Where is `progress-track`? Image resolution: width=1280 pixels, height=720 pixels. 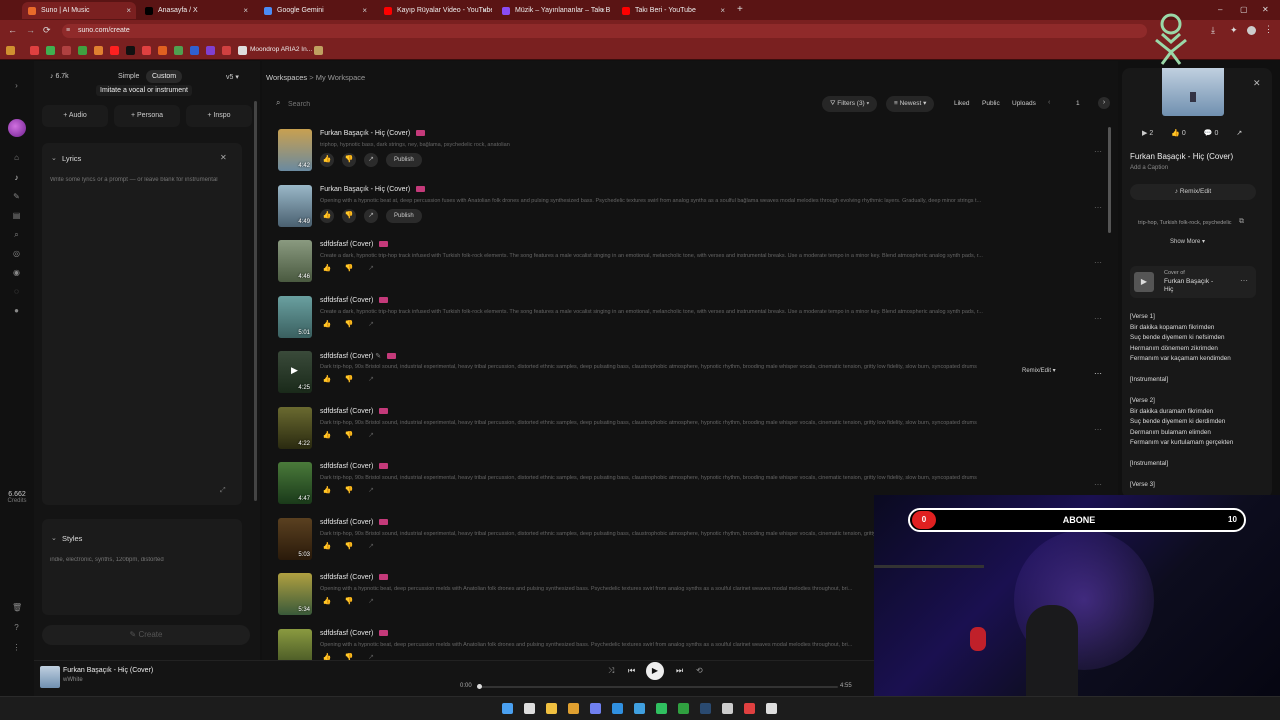 progress-track is located at coordinates (658, 687).